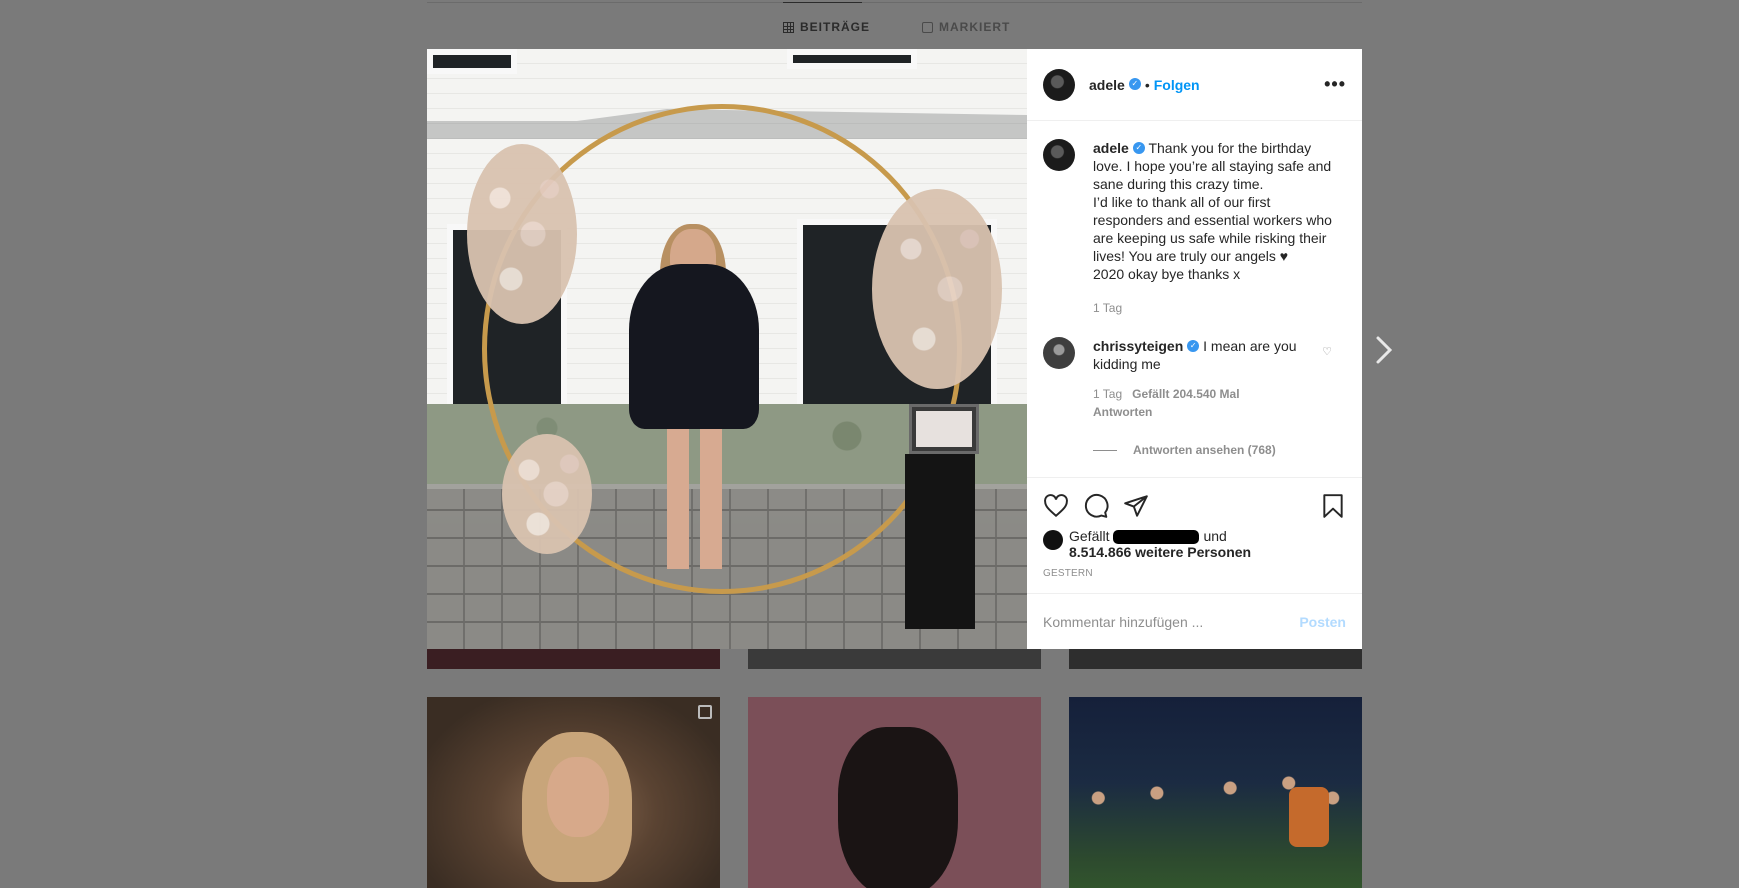 Image resolution: width=1739 pixels, height=888 pixels. What do you see at coordinates (1194, 573) in the screenshot?
I see `post-date: GESTERN` at bounding box center [1194, 573].